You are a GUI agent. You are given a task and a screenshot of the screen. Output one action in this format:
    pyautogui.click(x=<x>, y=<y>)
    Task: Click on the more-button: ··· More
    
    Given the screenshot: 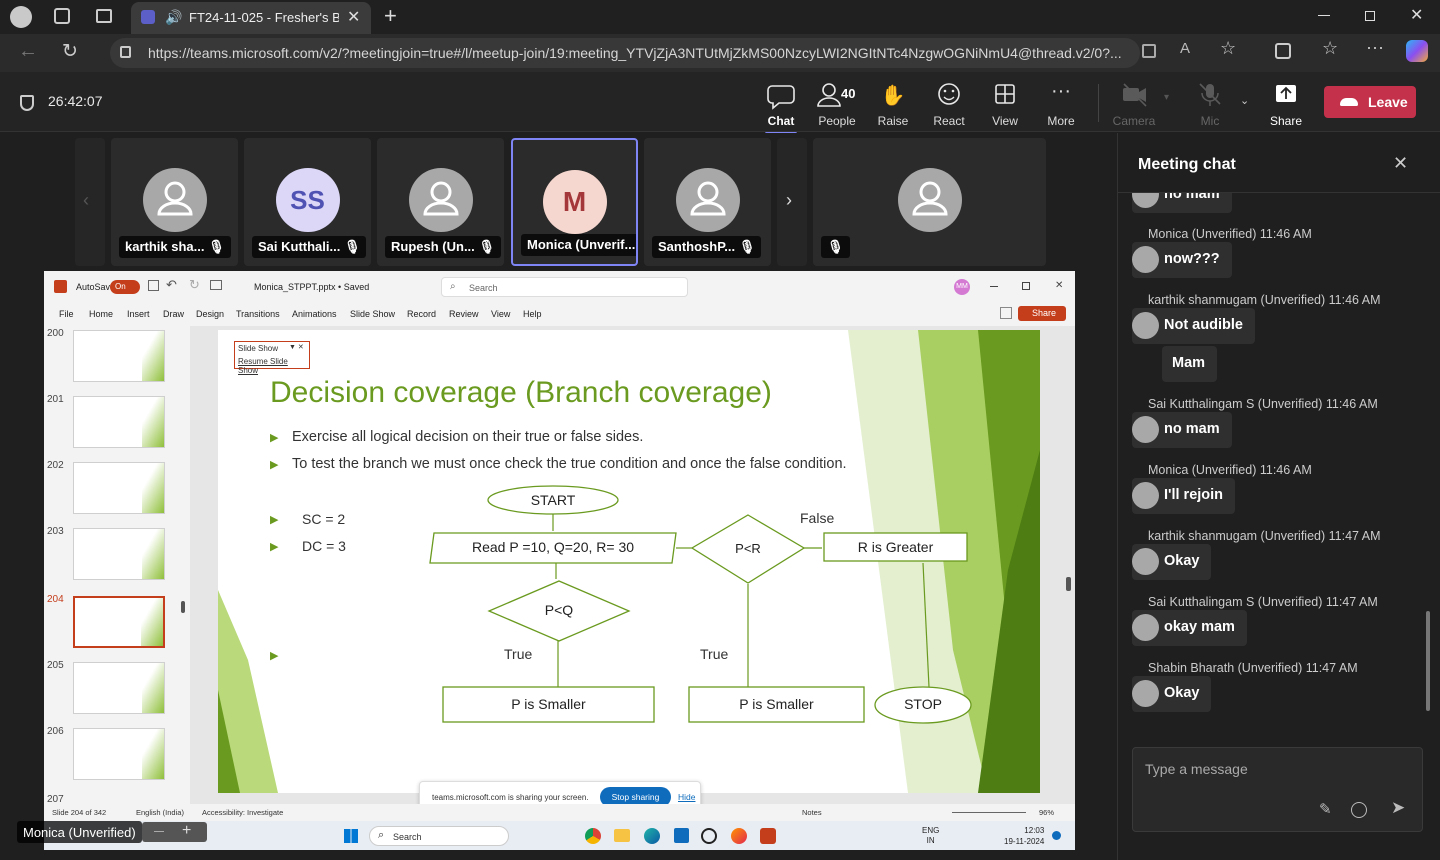 What is the action you would take?
    pyautogui.click(x=1061, y=104)
    